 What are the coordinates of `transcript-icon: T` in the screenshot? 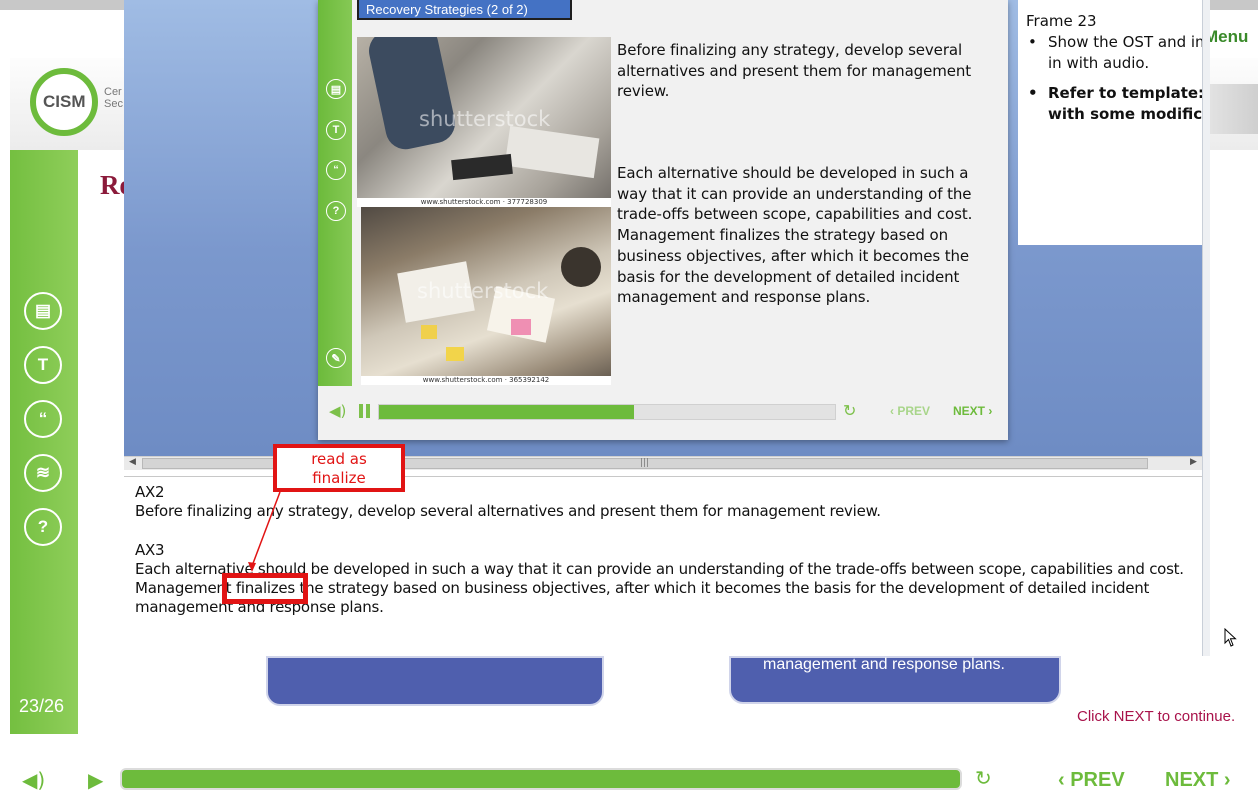 It's located at (43, 365).